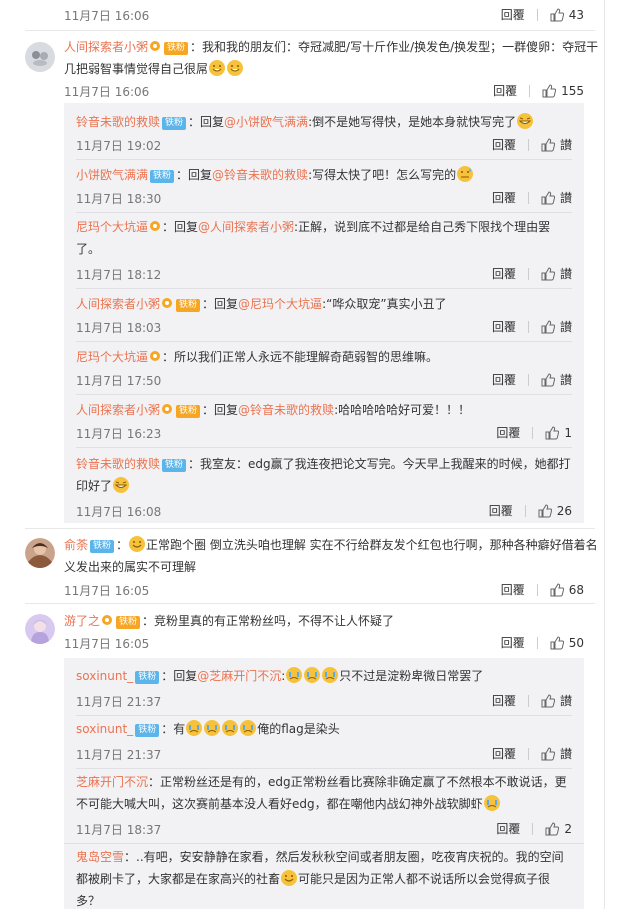 The width and height of the screenshot is (623, 909). What do you see at coordinates (382, 175) in the screenshot?
I see `reply-text: :写得太快了吧！怎么写完的` at bounding box center [382, 175].